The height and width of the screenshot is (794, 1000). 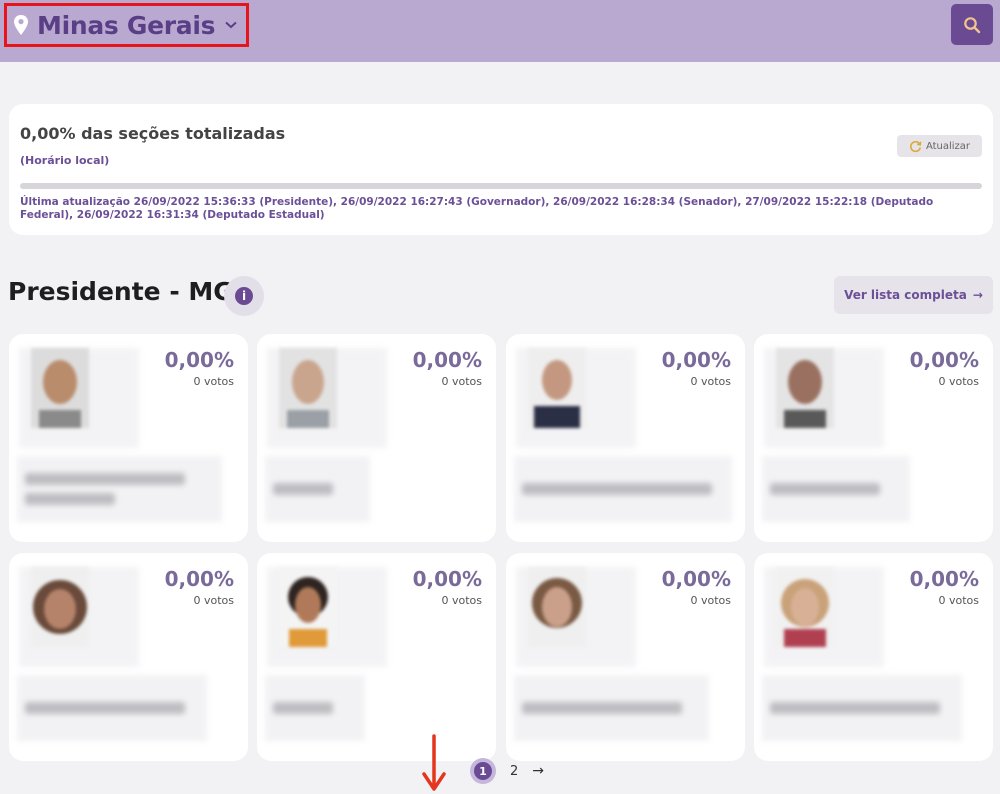 I want to click on search-icon, so click(x=972, y=24).